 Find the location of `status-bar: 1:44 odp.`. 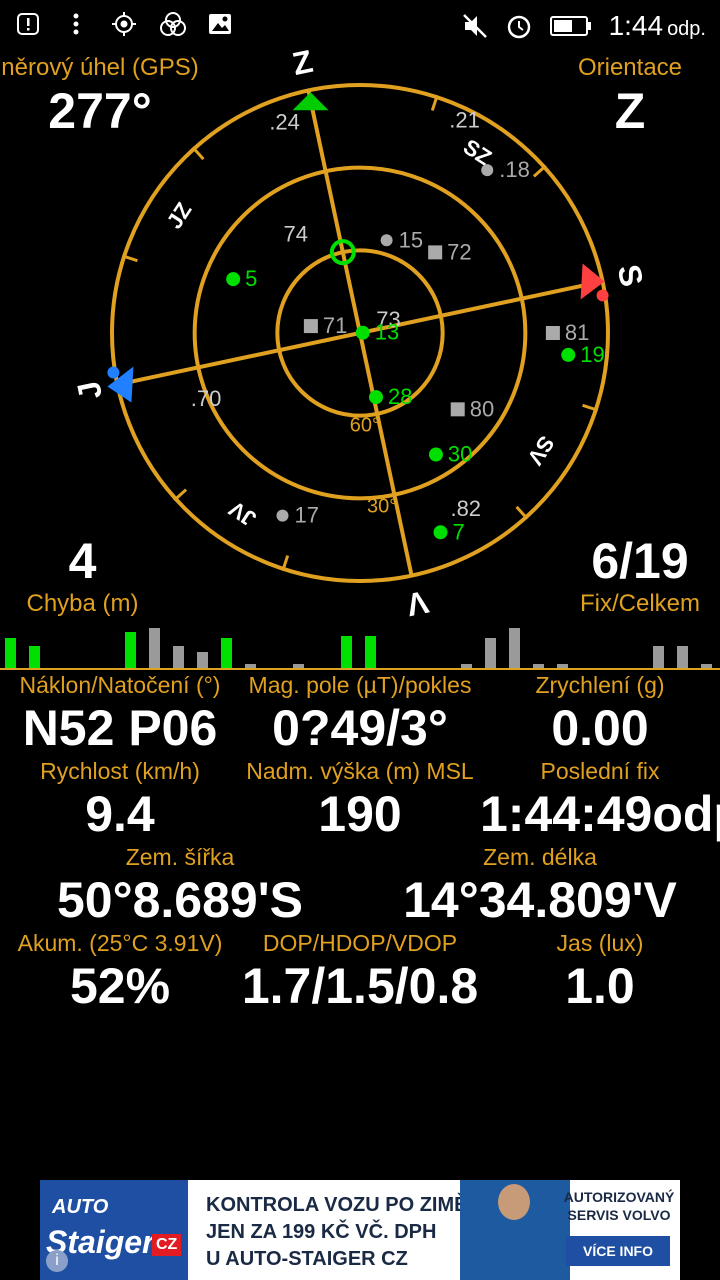

status-bar: 1:44 odp. is located at coordinates (360, 26).